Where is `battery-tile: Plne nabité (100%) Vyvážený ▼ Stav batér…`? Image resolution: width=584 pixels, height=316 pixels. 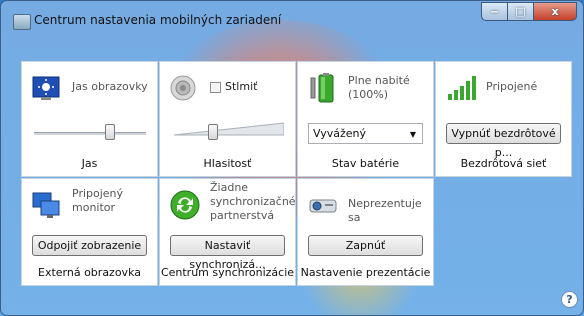 battery-tile: Plne nabité (100%) Vyvážený ▼ Stav batér… is located at coordinates (365, 119).